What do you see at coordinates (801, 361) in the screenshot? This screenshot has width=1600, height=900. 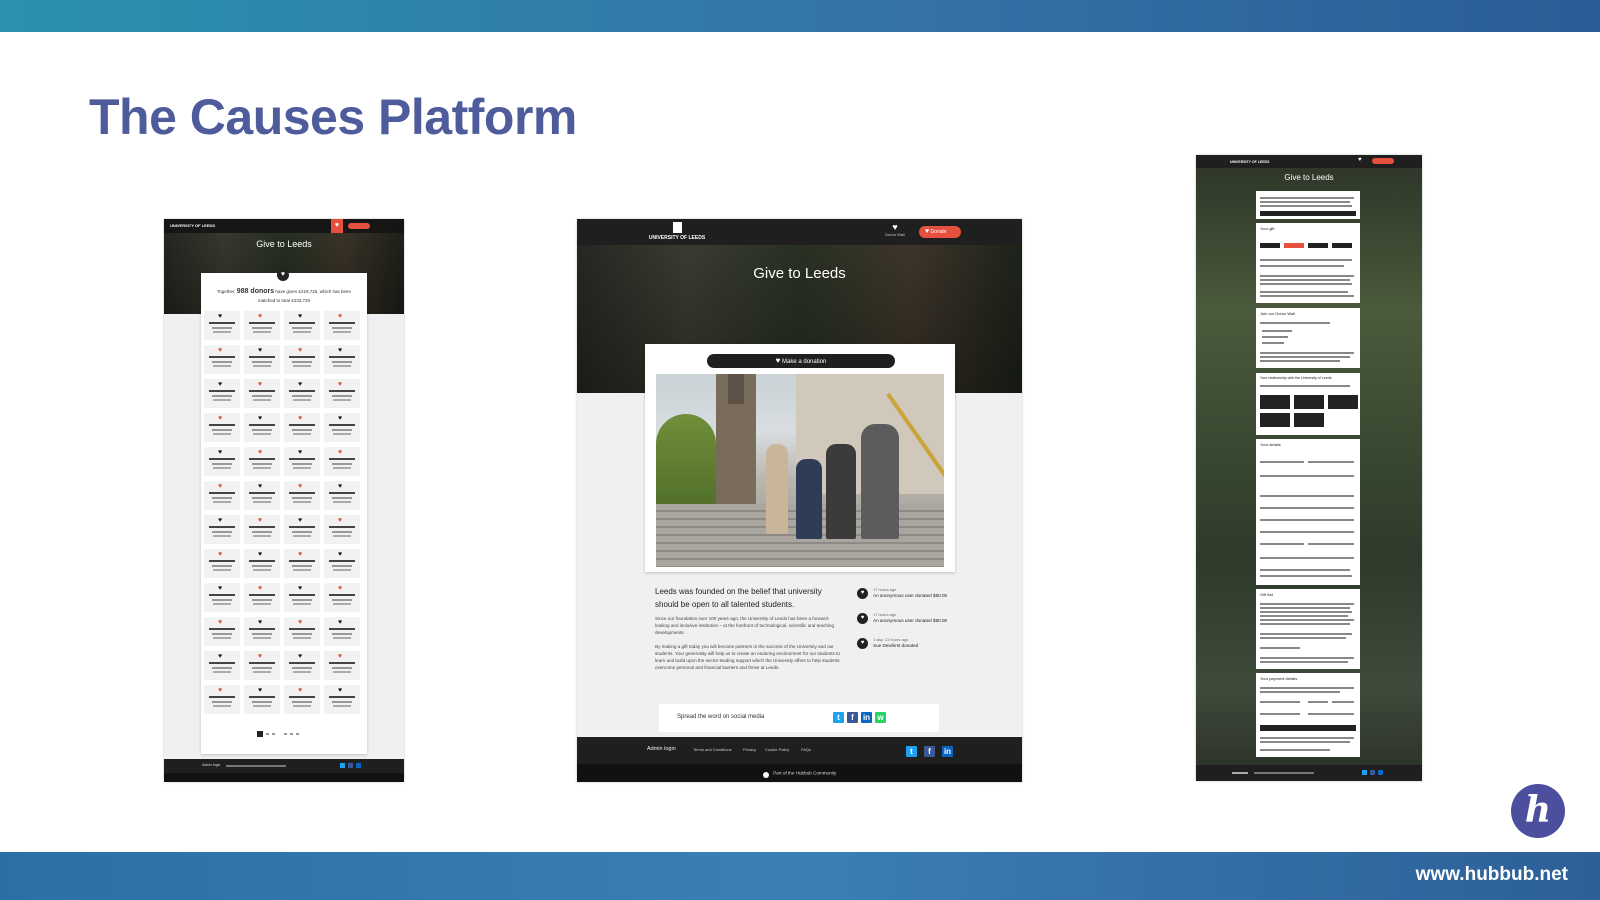 I see `make-donation-button: ♥ Make a donation` at bounding box center [801, 361].